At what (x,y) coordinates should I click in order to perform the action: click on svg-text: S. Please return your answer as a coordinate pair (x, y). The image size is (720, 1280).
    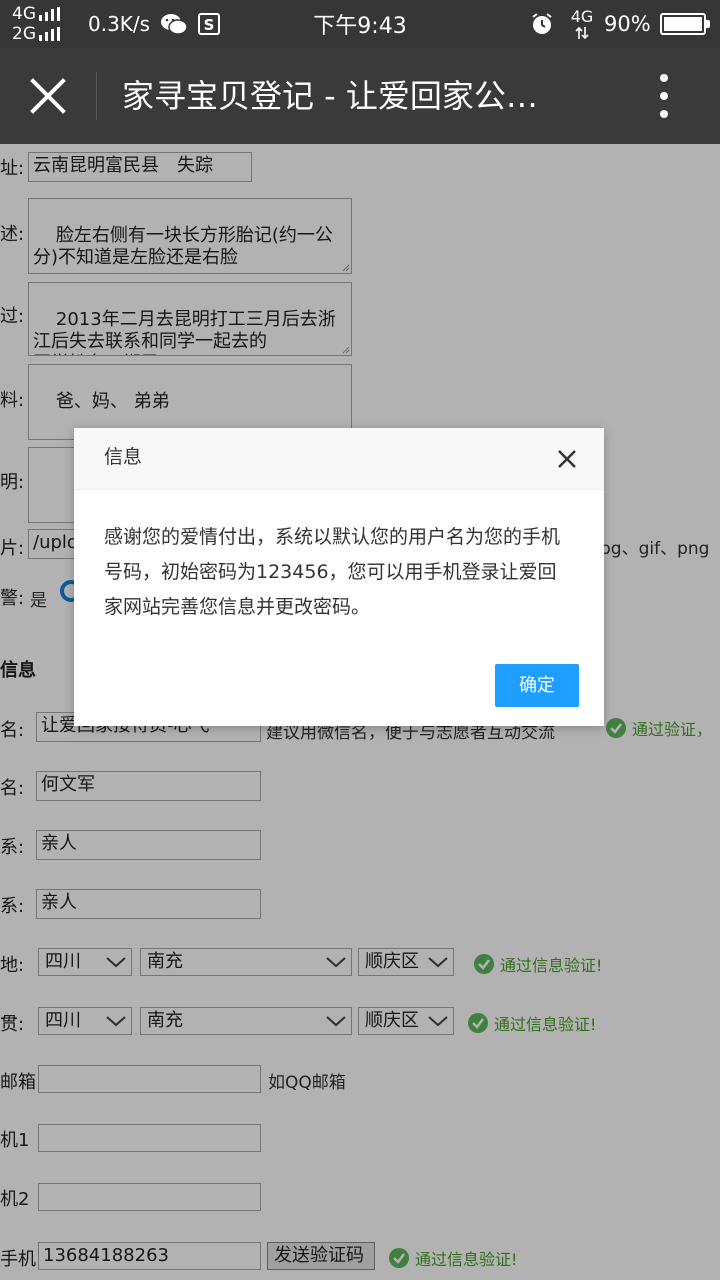
    Looking at the image, I should click on (209, 25).